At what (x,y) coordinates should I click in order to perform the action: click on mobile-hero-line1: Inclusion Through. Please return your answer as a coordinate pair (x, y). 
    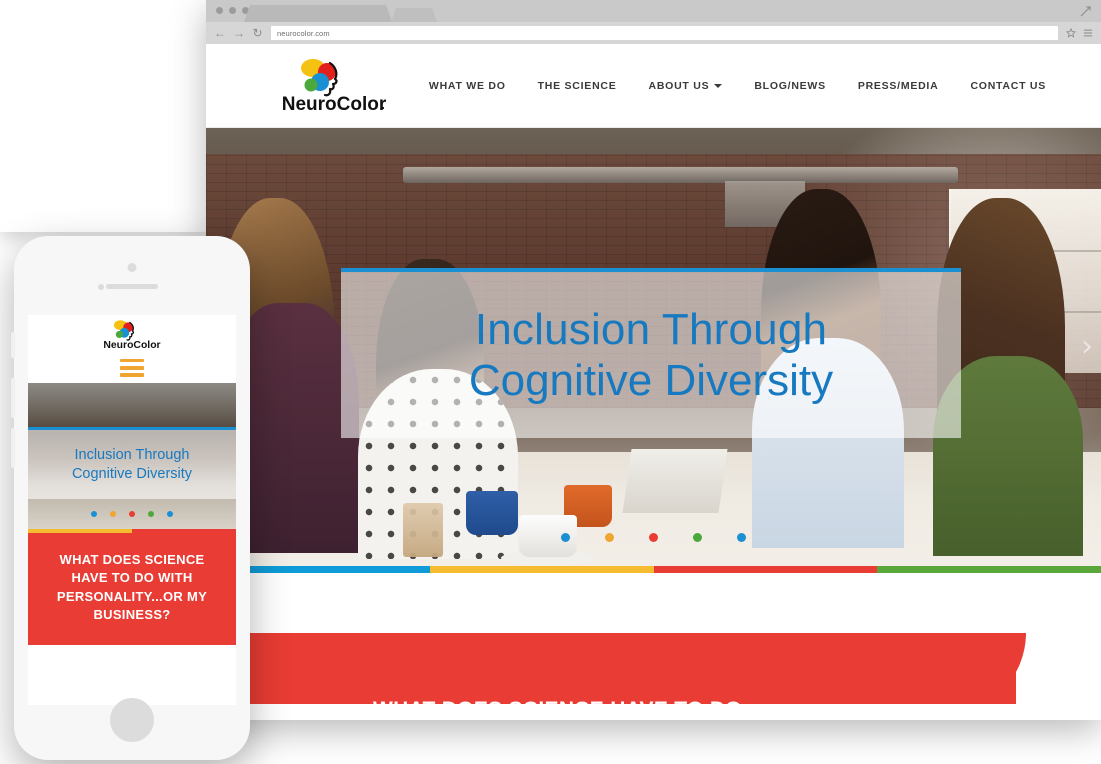
    Looking at the image, I should click on (132, 455).